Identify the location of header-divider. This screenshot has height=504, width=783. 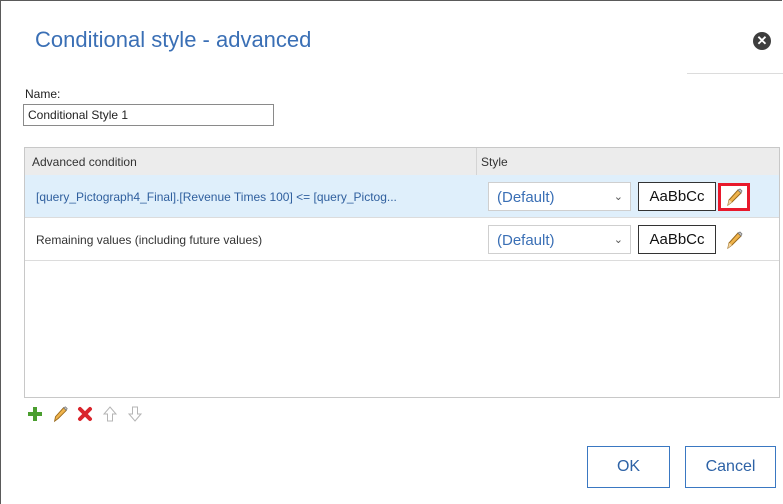
(735, 73).